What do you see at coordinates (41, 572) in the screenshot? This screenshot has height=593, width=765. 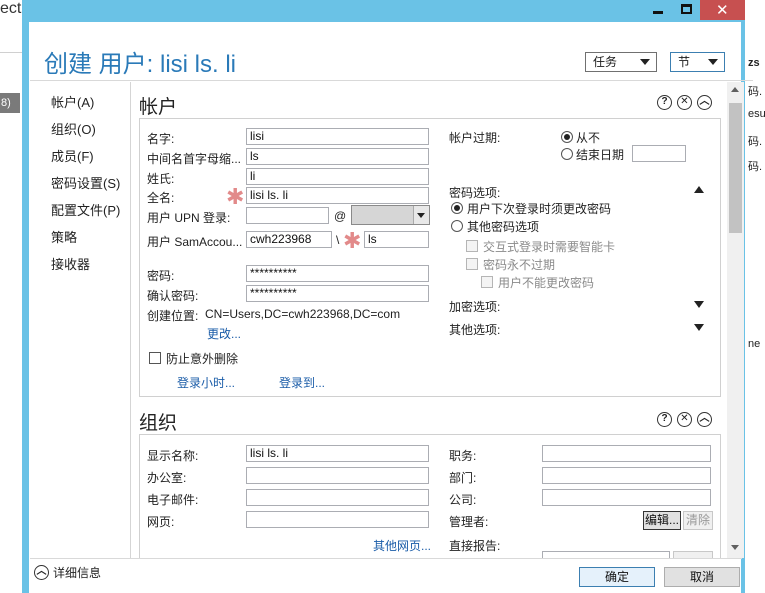 I see `expand-details-icon: ︿` at bounding box center [41, 572].